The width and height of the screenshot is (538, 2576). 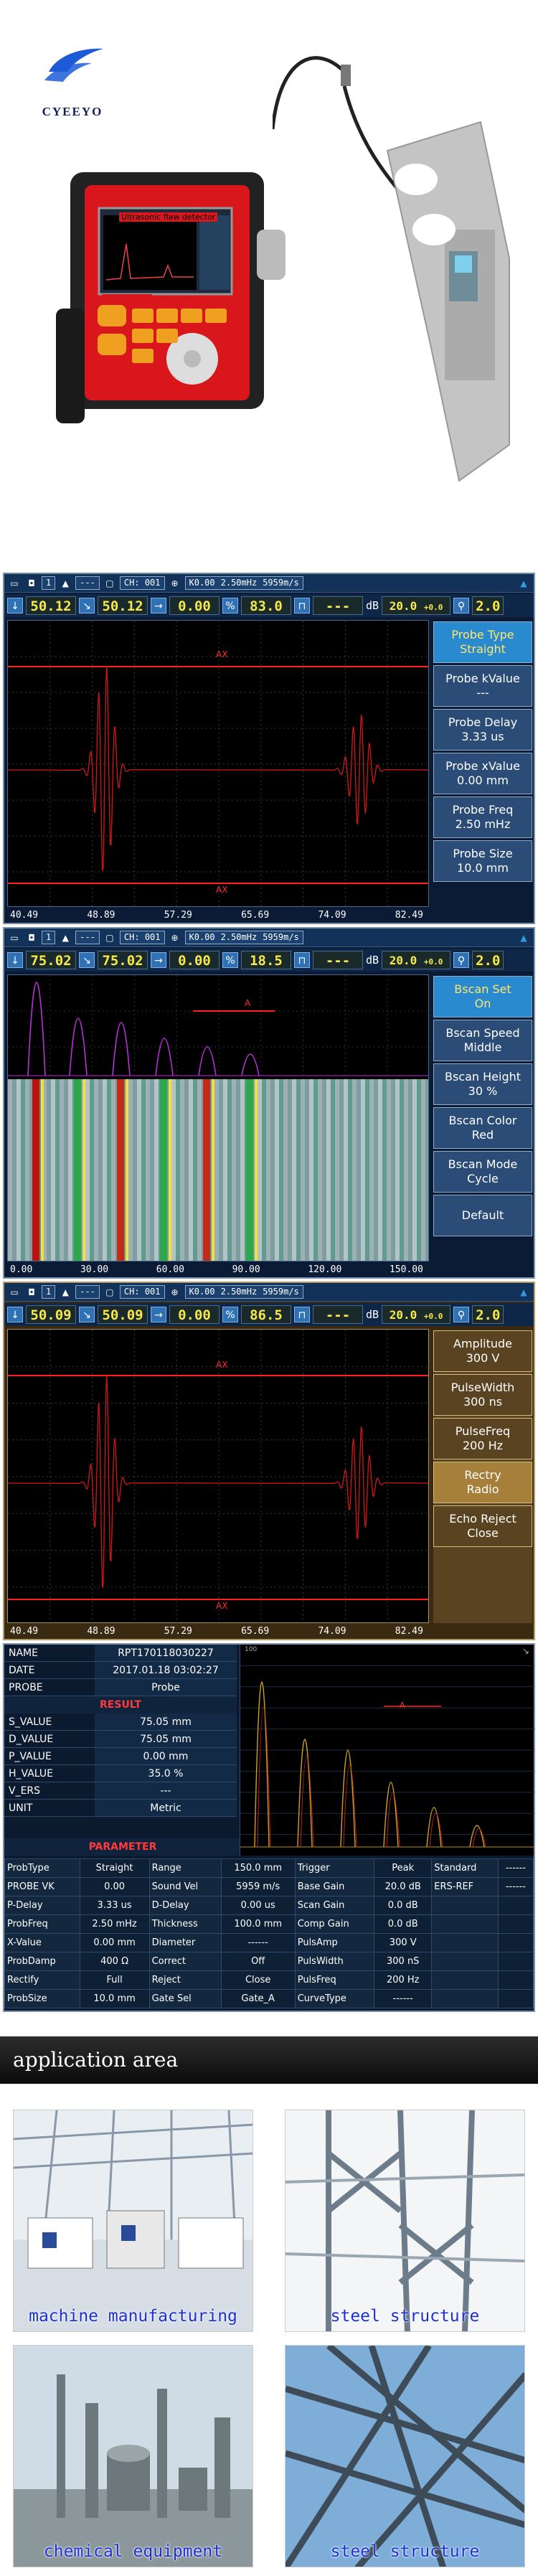 I want to click on battery-icon: ▭, so click(x=14, y=1292).